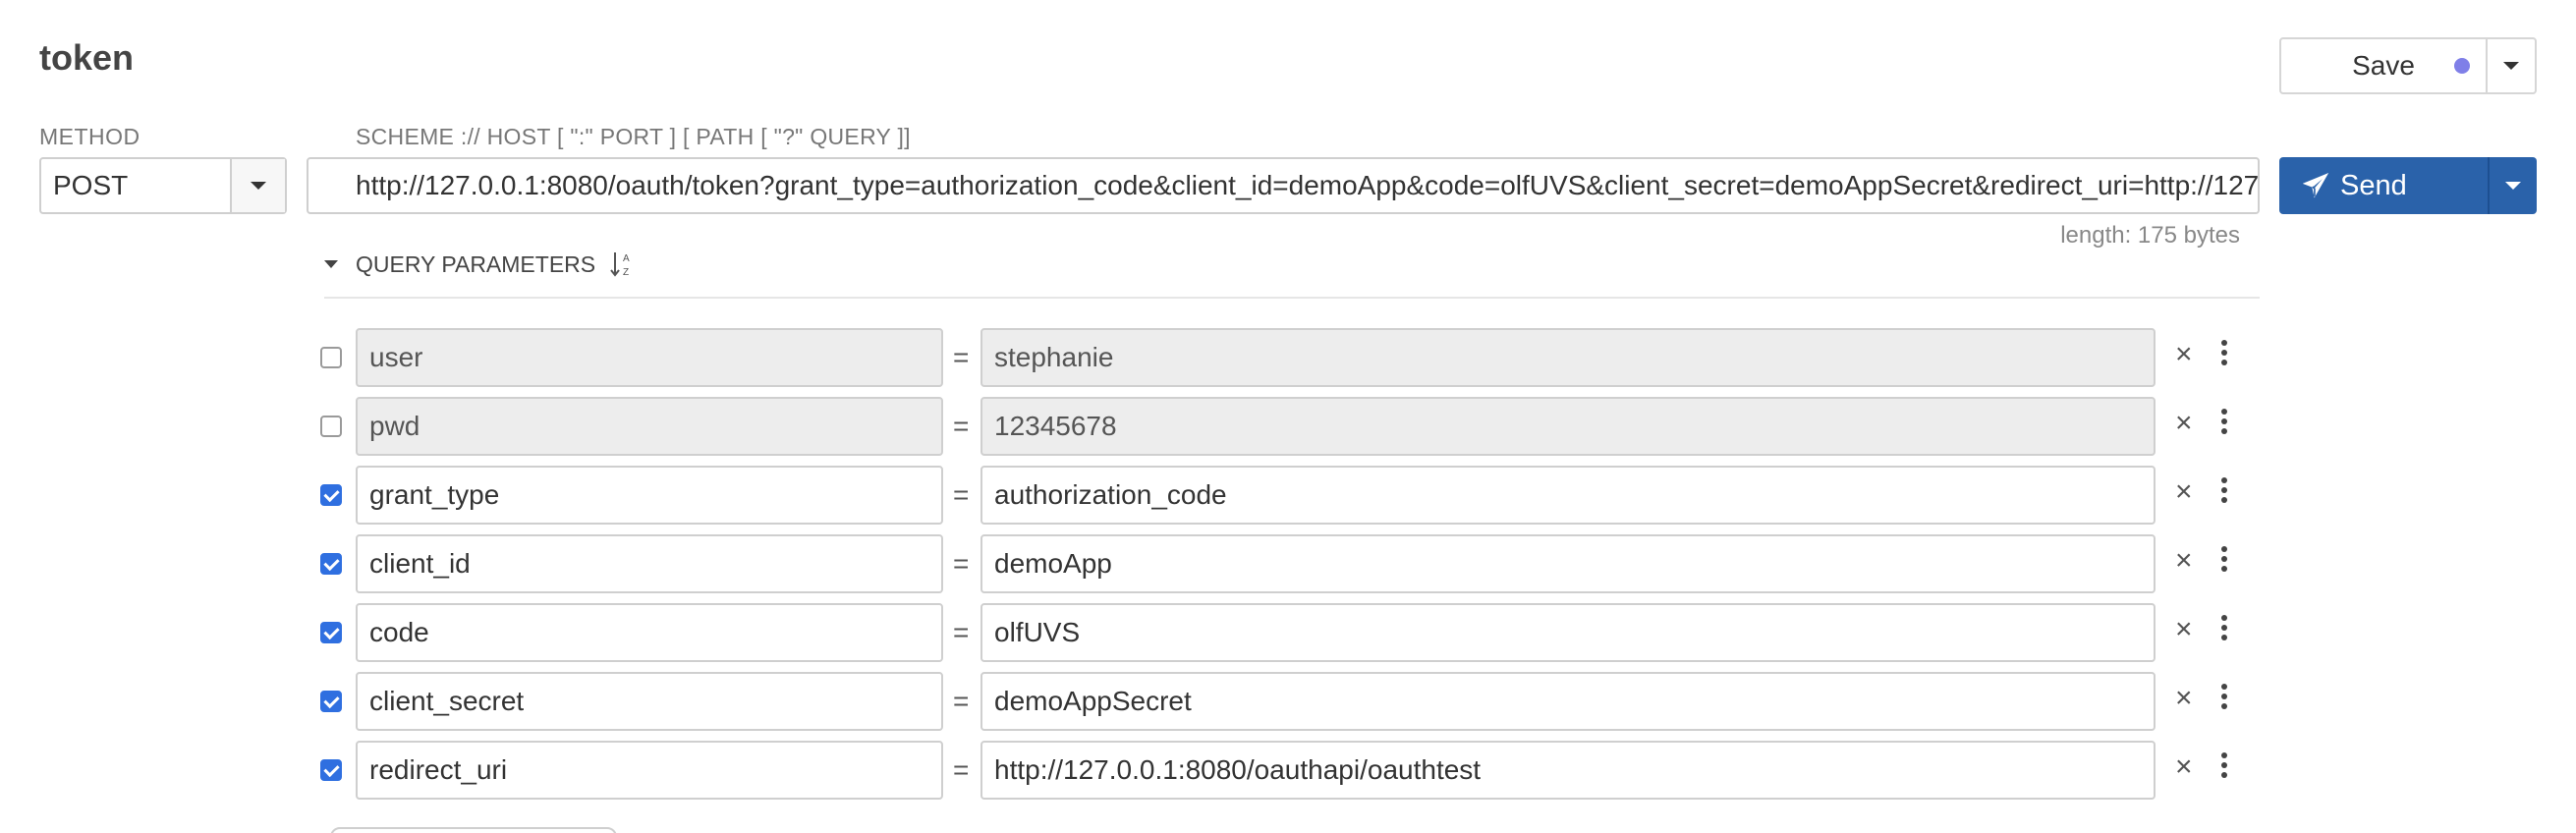 The height and width of the screenshot is (833, 2576). What do you see at coordinates (163, 185) in the screenshot?
I see `method-select: POST` at bounding box center [163, 185].